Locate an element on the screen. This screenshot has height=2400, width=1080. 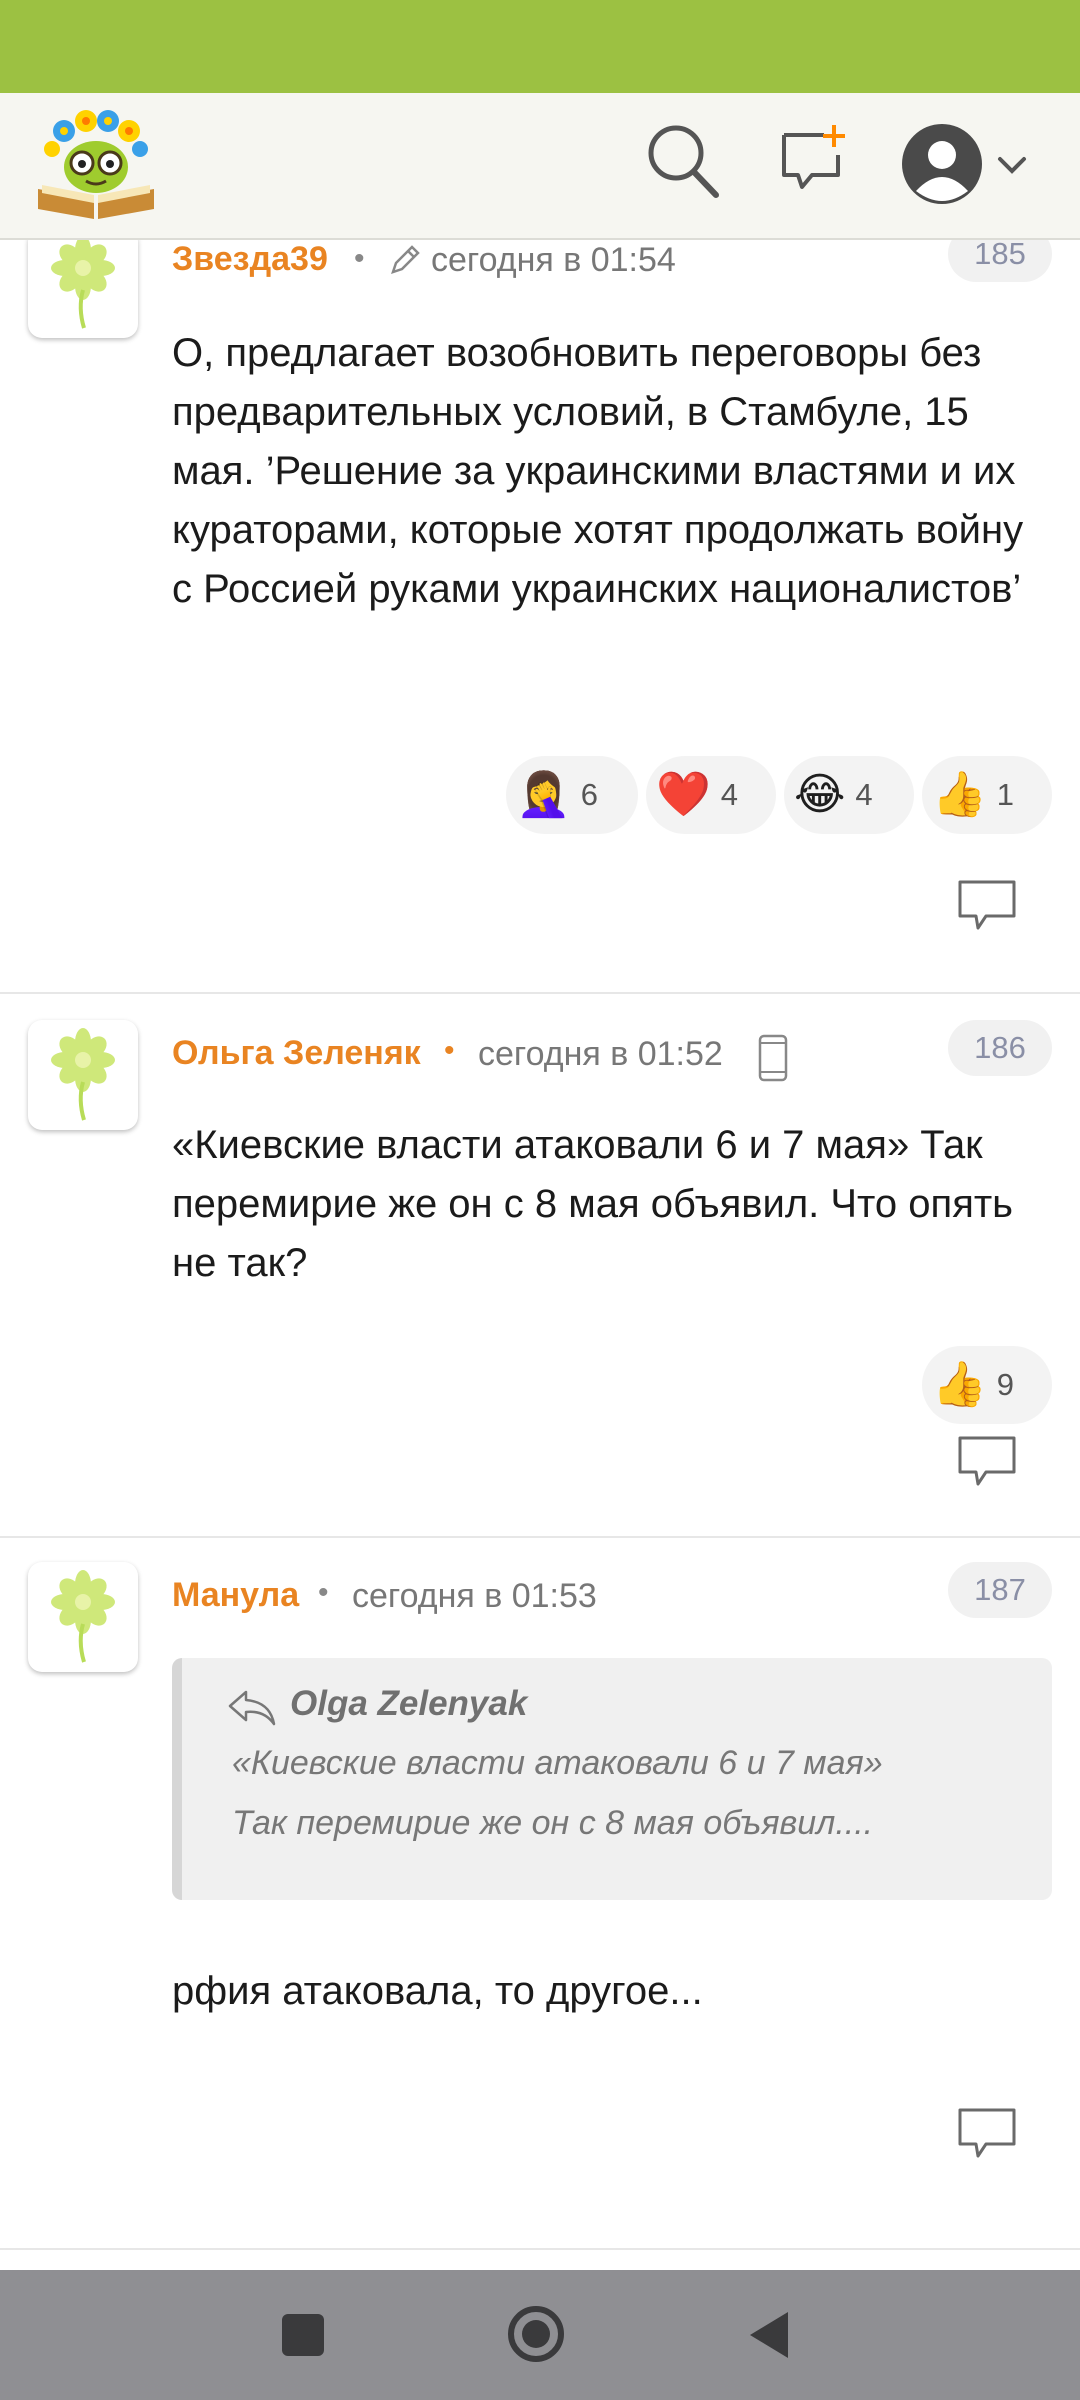
comment-number-badge: 187 is located at coordinates (1000, 1590).